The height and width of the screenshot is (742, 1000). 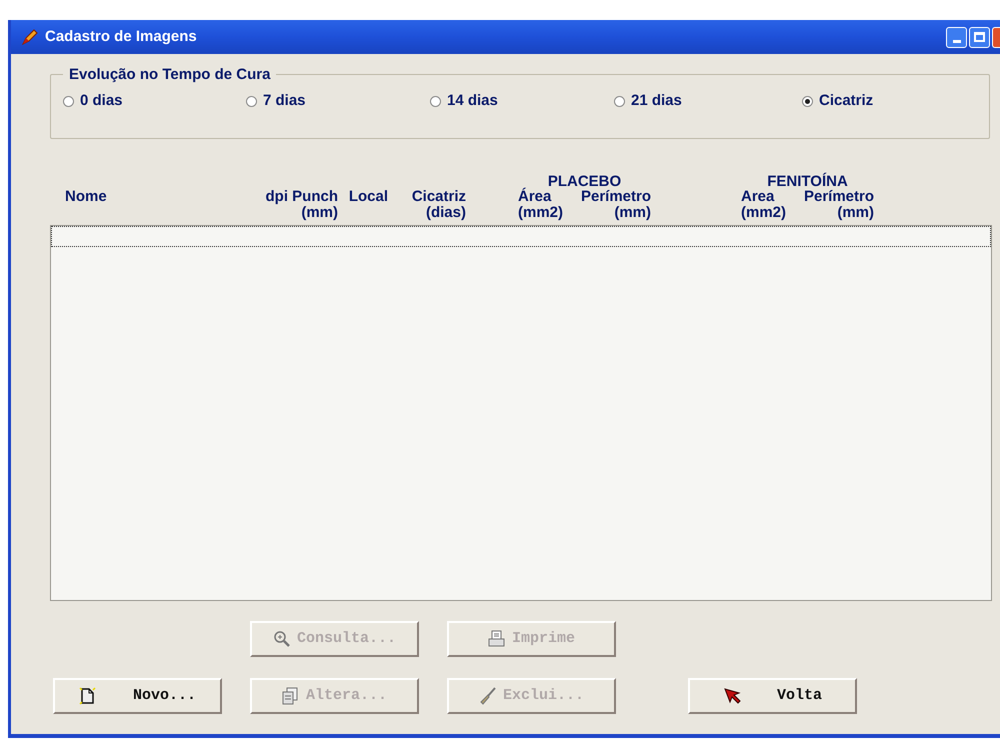 I want to click on group-header: PLACEBO, so click(x=585, y=180).